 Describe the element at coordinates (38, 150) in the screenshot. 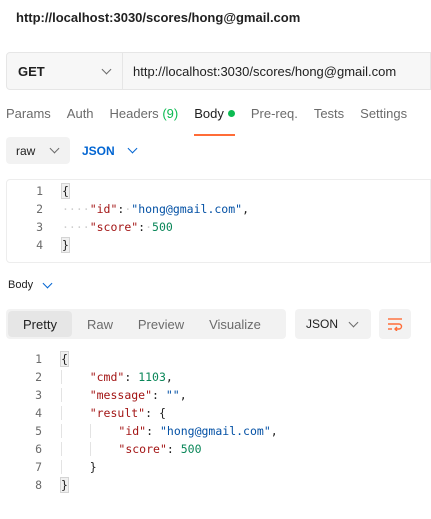

I see `body-mode-select: raw` at that location.